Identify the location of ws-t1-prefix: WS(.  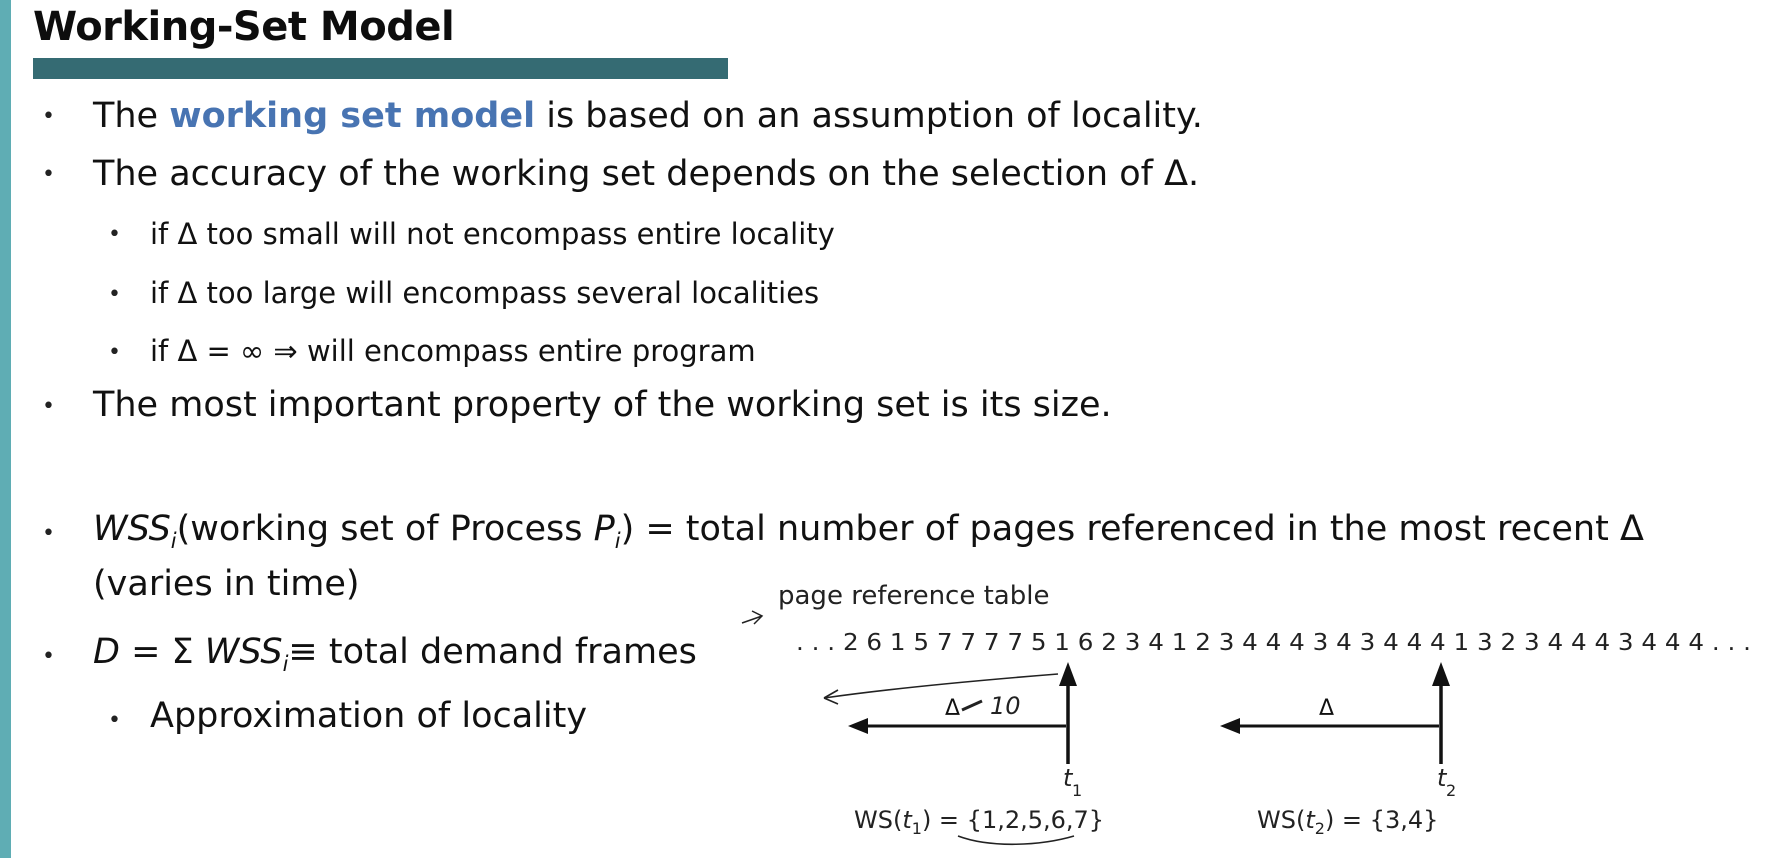
(878, 820).